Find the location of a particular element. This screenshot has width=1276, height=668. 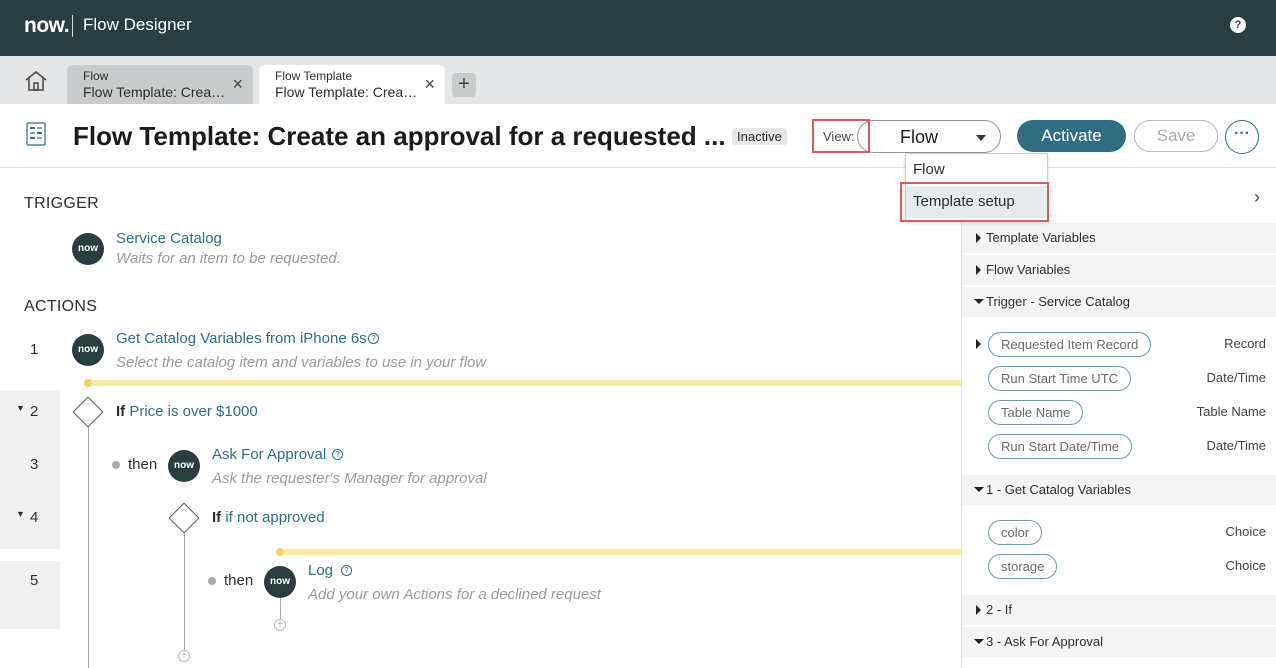

step-number: 4 is located at coordinates (34, 517).